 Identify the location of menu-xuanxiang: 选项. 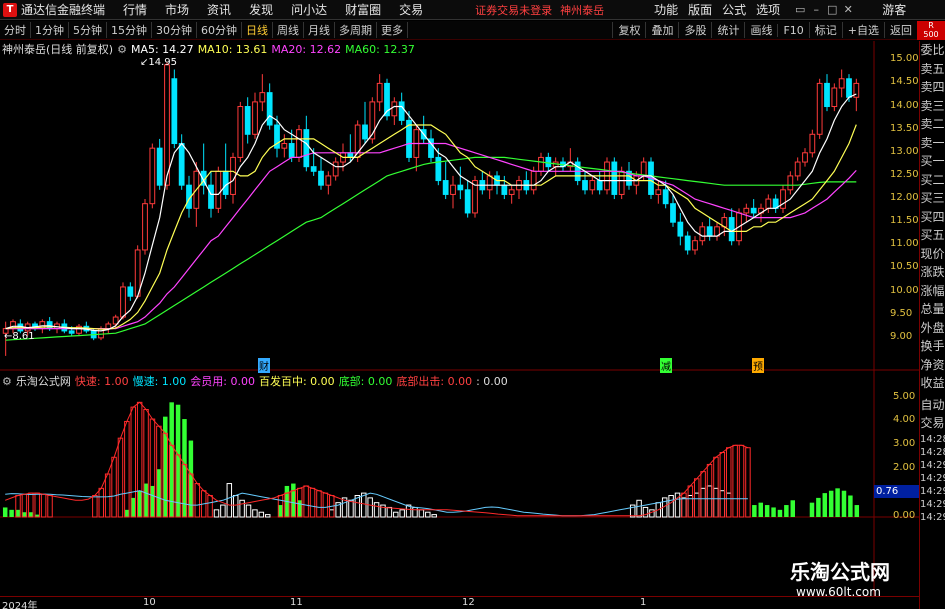
(768, 9).